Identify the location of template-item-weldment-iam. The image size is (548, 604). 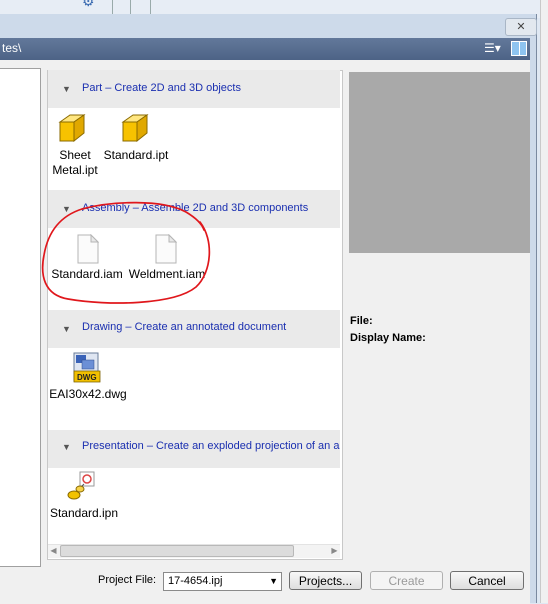
(166, 250).